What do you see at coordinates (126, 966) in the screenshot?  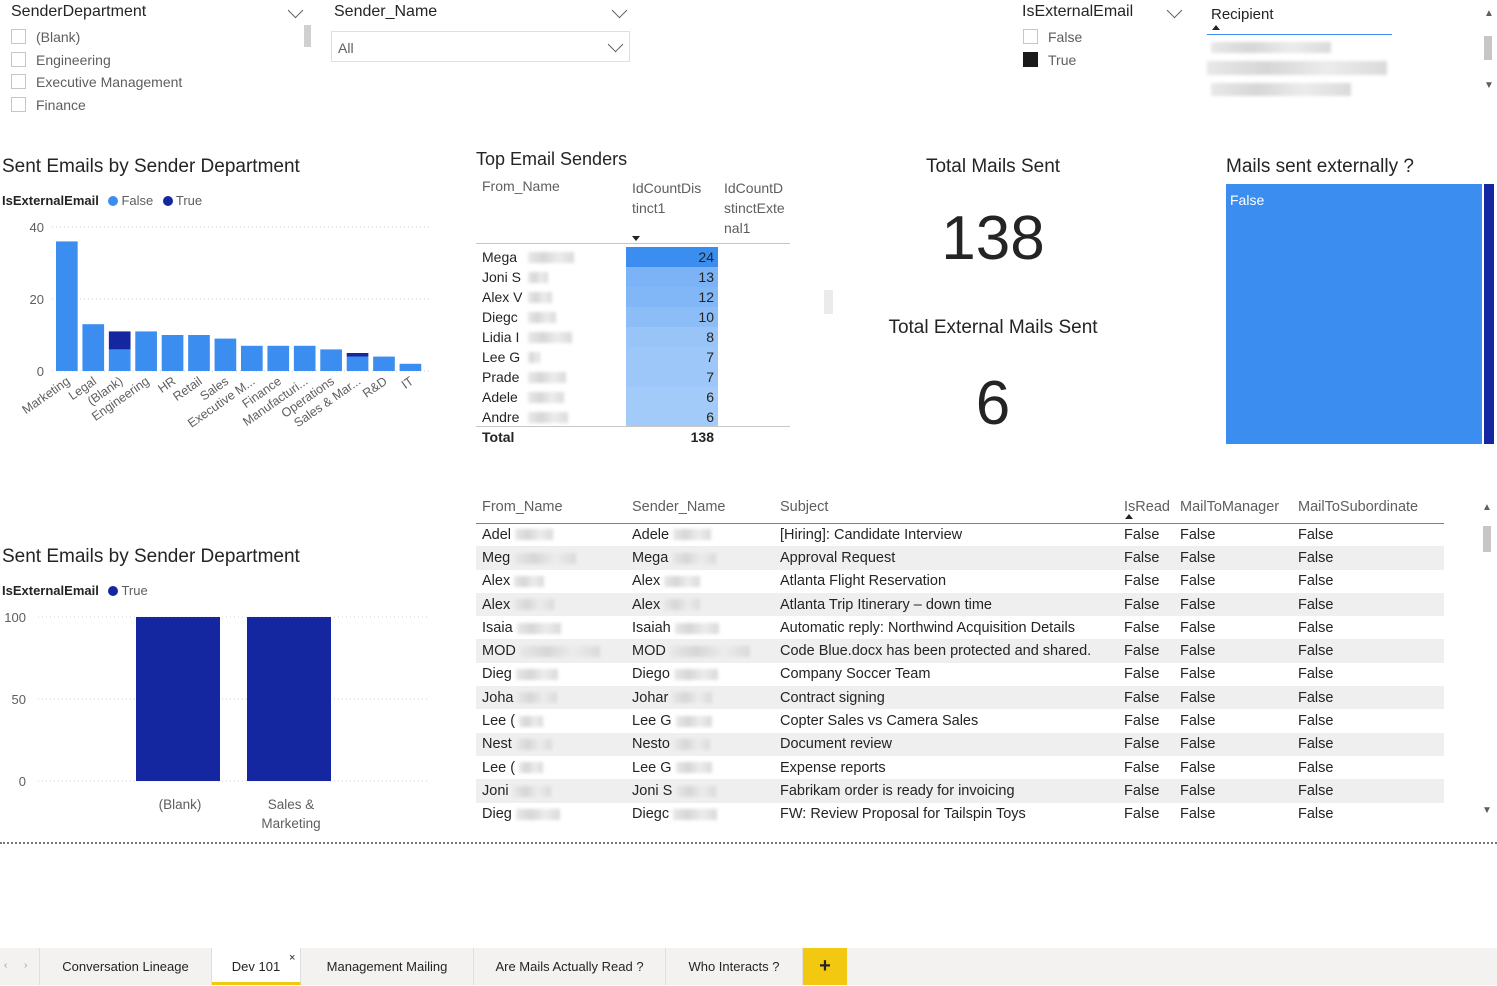 I see `tab-conversation-lineage: Conversation Lineage` at bounding box center [126, 966].